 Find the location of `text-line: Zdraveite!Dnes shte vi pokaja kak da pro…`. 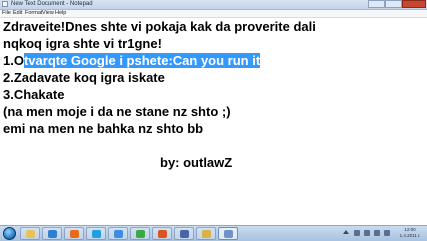

text-line: Zdraveite!Dnes shte vi pokaja kak da pro… is located at coordinates (159, 26).